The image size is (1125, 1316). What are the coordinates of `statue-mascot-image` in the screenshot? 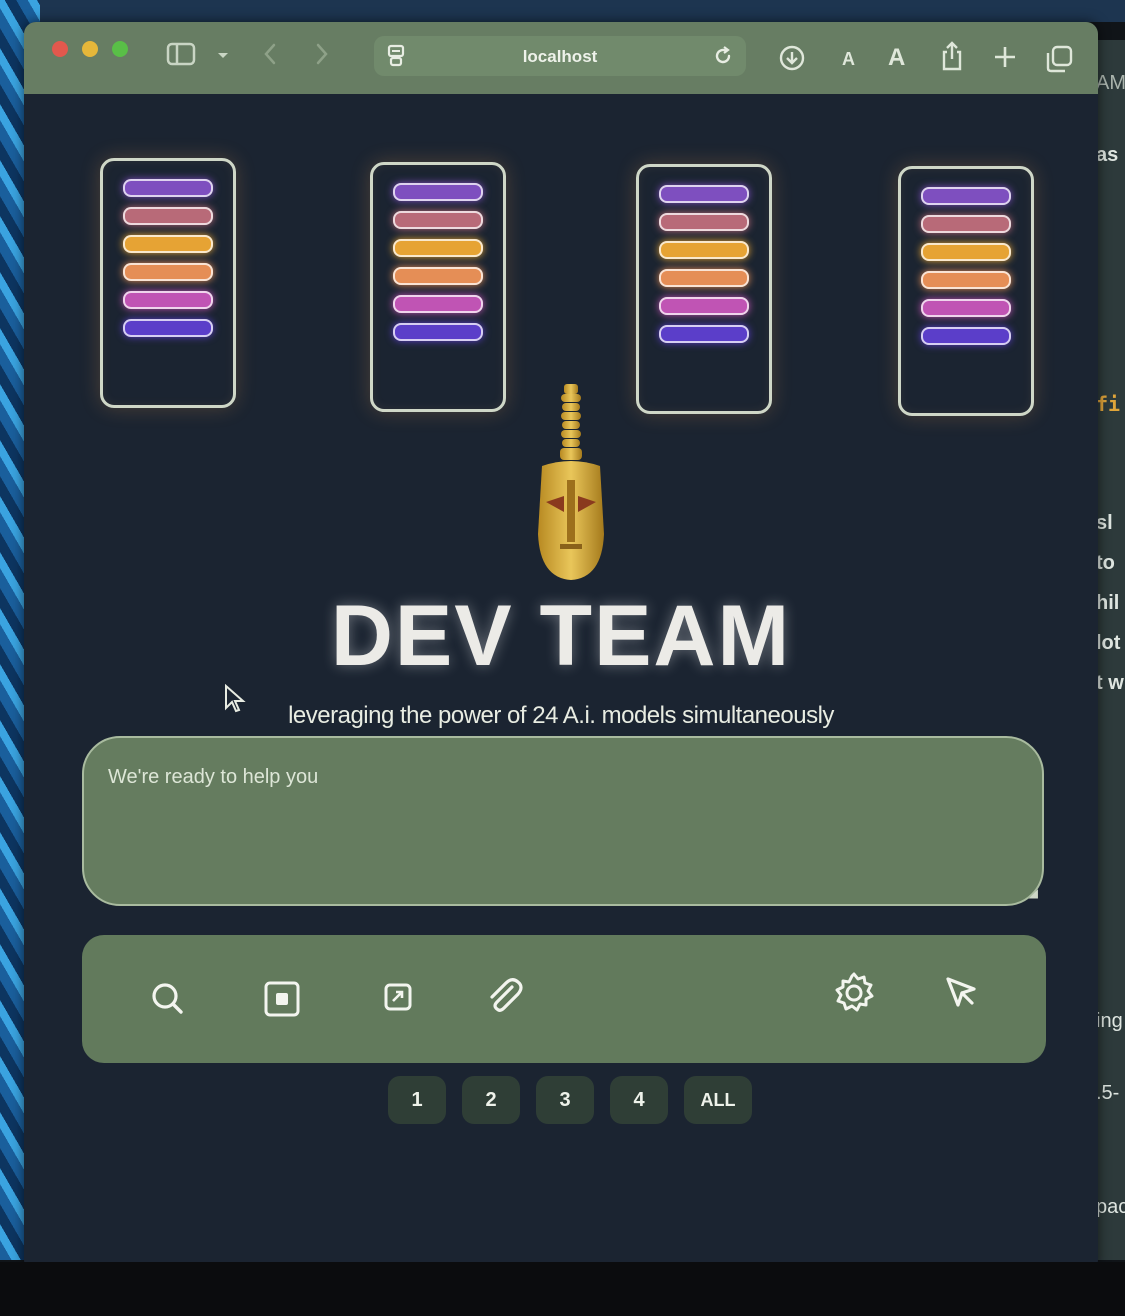 It's located at (571, 482).